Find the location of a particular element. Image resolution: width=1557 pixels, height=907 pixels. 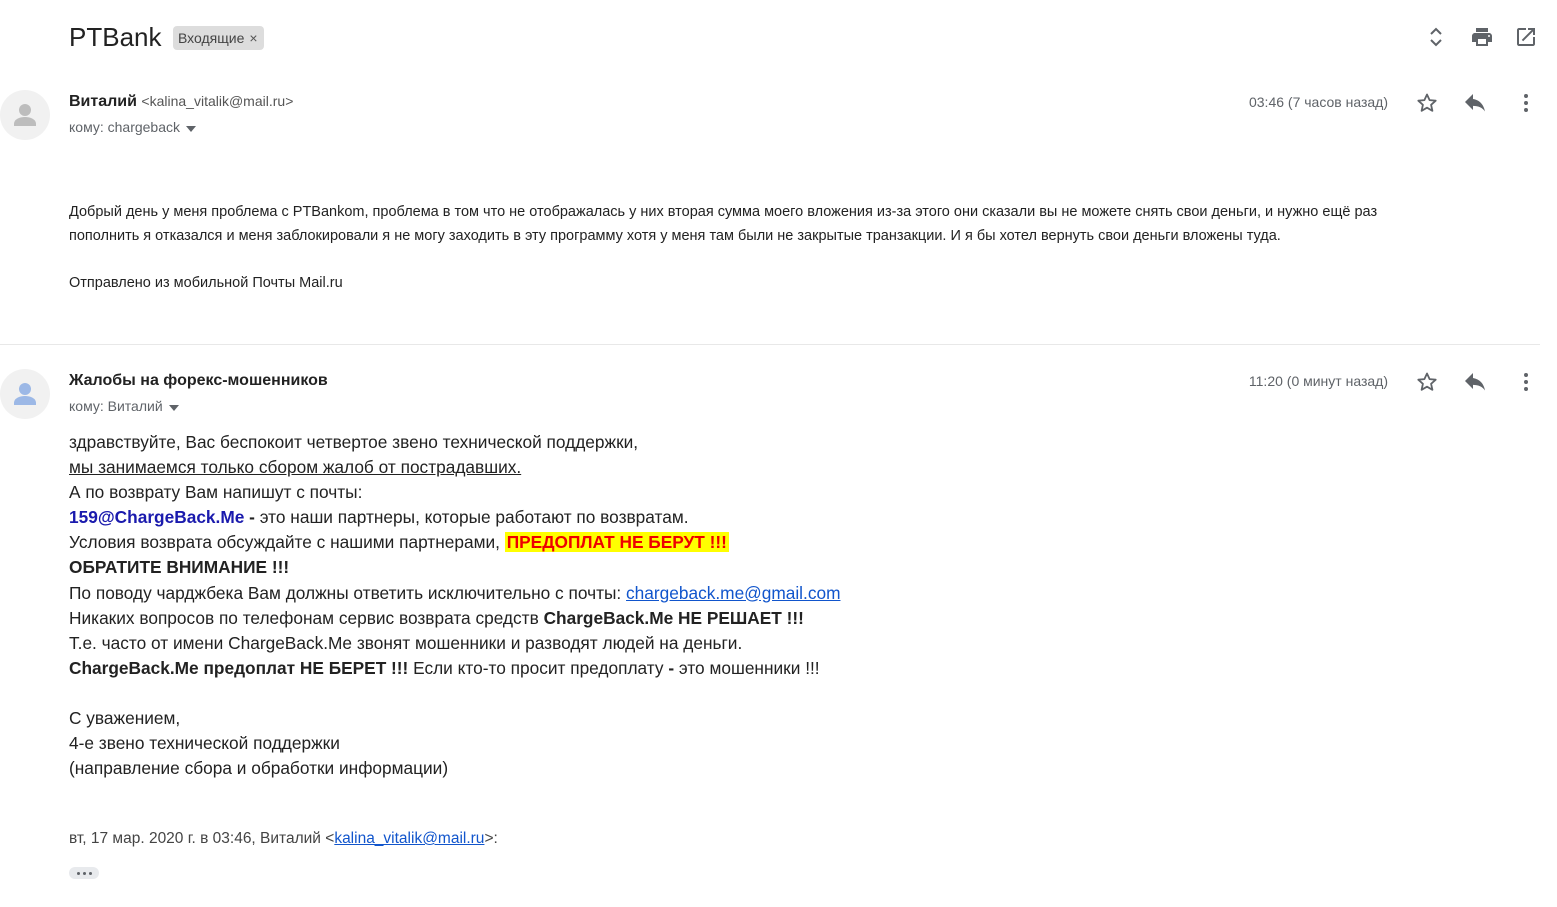

sender-line: Жалобы на форекс-мошенников is located at coordinates (198, 381).